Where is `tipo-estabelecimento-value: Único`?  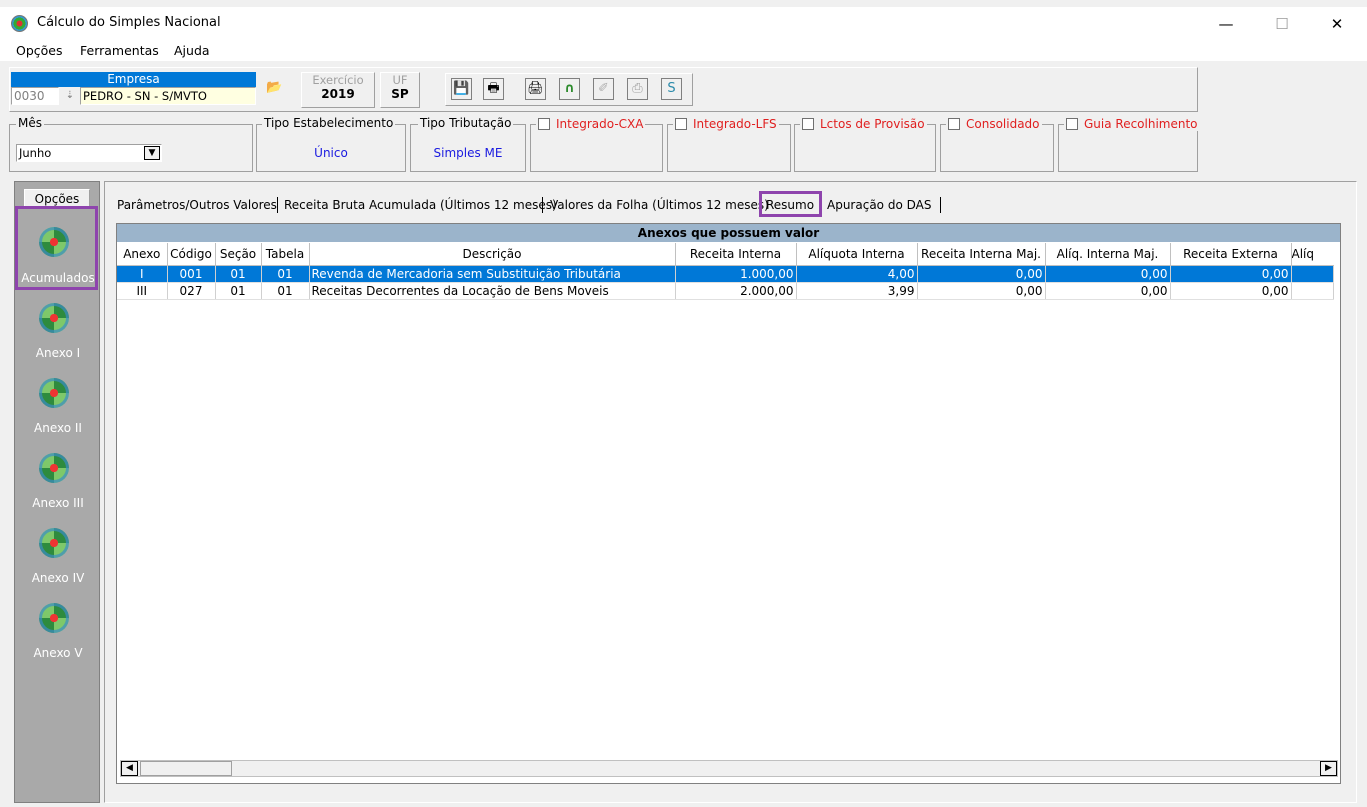
tipo-estabelecimento-value: Único is located at coordinates (331, 153).